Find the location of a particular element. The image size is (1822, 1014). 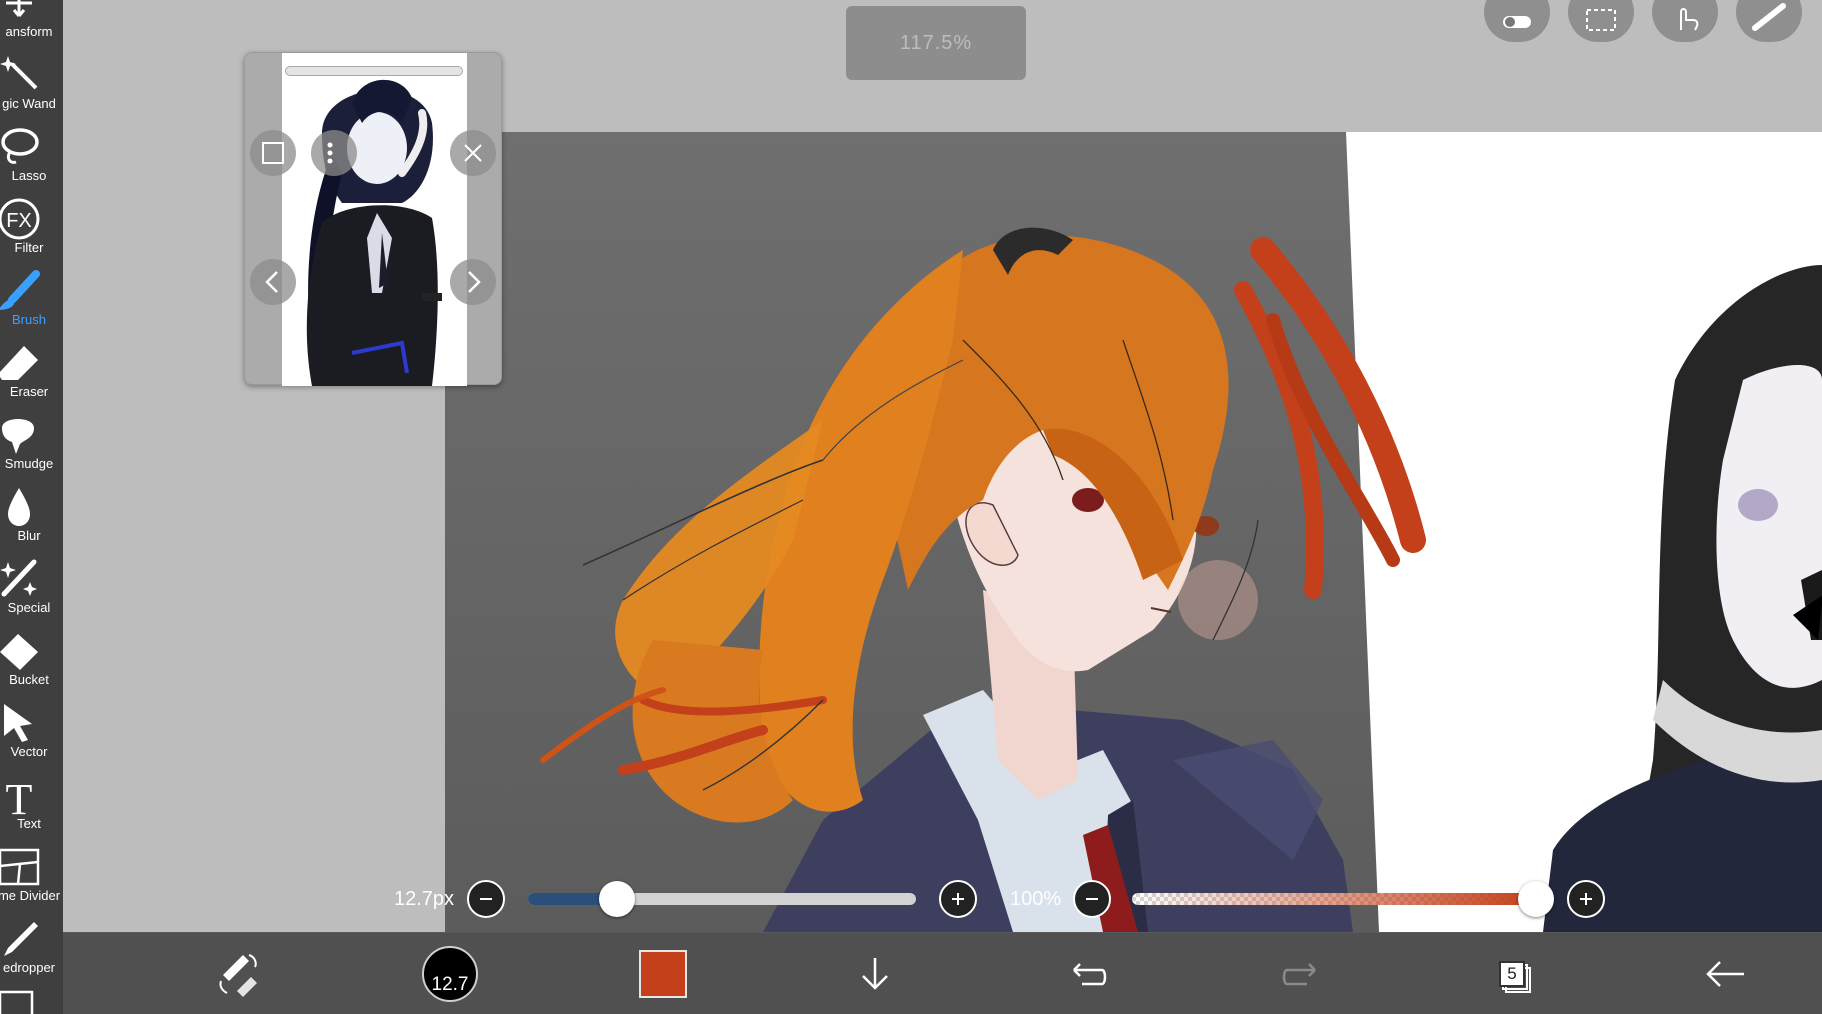

brush-size-button: 12.7 is located at coordinates (450, 973).